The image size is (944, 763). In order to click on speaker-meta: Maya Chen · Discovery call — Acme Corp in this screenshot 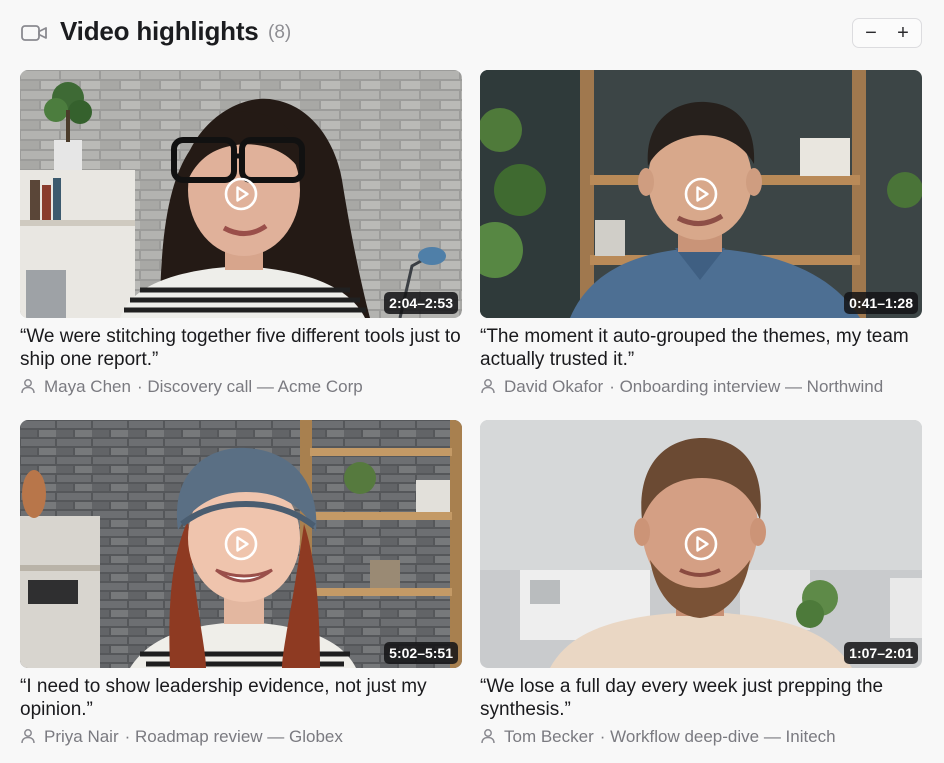, I will do `click(241, 387)`.